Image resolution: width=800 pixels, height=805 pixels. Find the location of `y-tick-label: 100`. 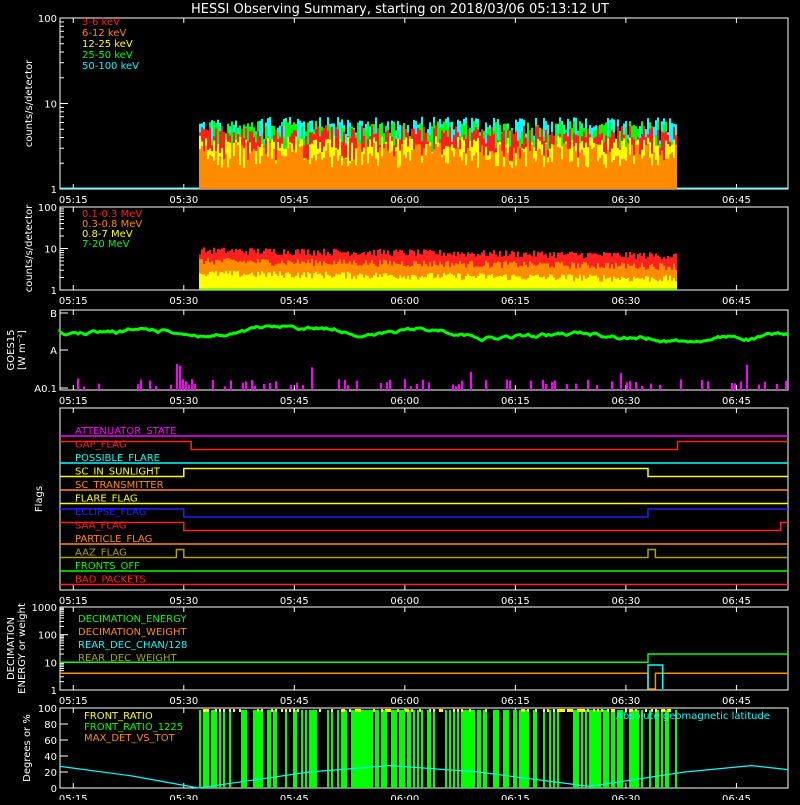

y-tick-label: 100 is located at coordinates (47, 709).